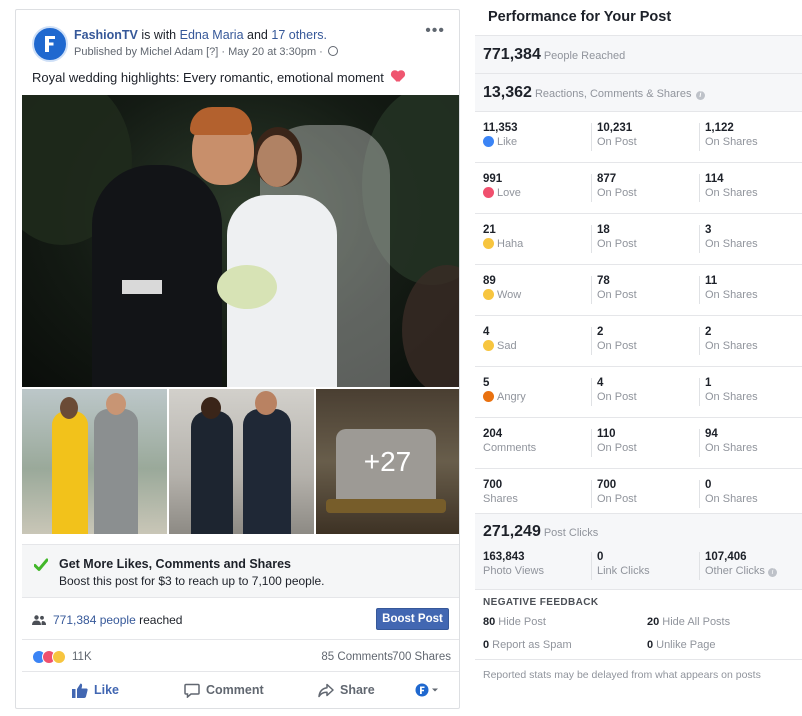 The height and width of the screenshot is (716, 802). Describe the element at coordinates (95, 690) in the screenshot. I see `like-button: Like` at that location.